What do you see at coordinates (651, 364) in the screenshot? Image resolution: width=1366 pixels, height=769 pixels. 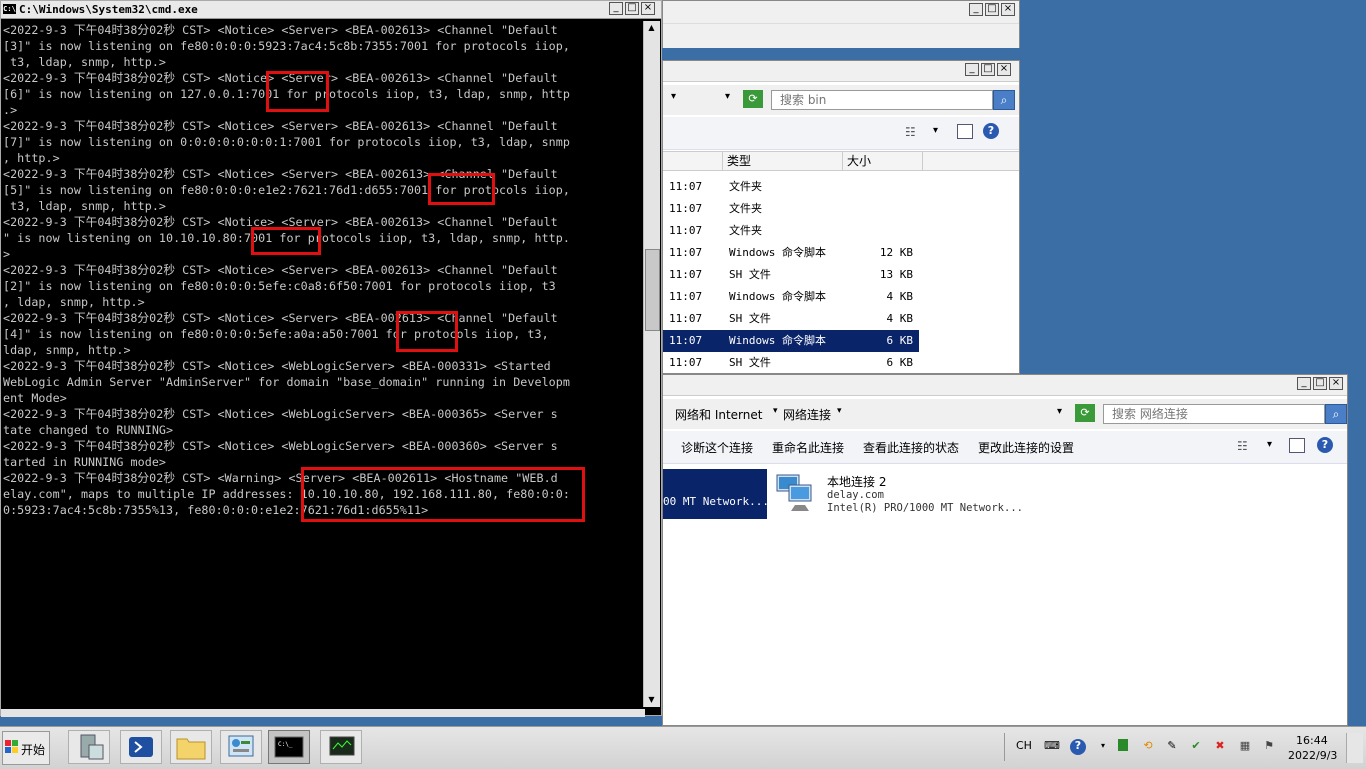 I see `cmd-scrollbar: ▲ ▼` at bounding box center [651, 364].